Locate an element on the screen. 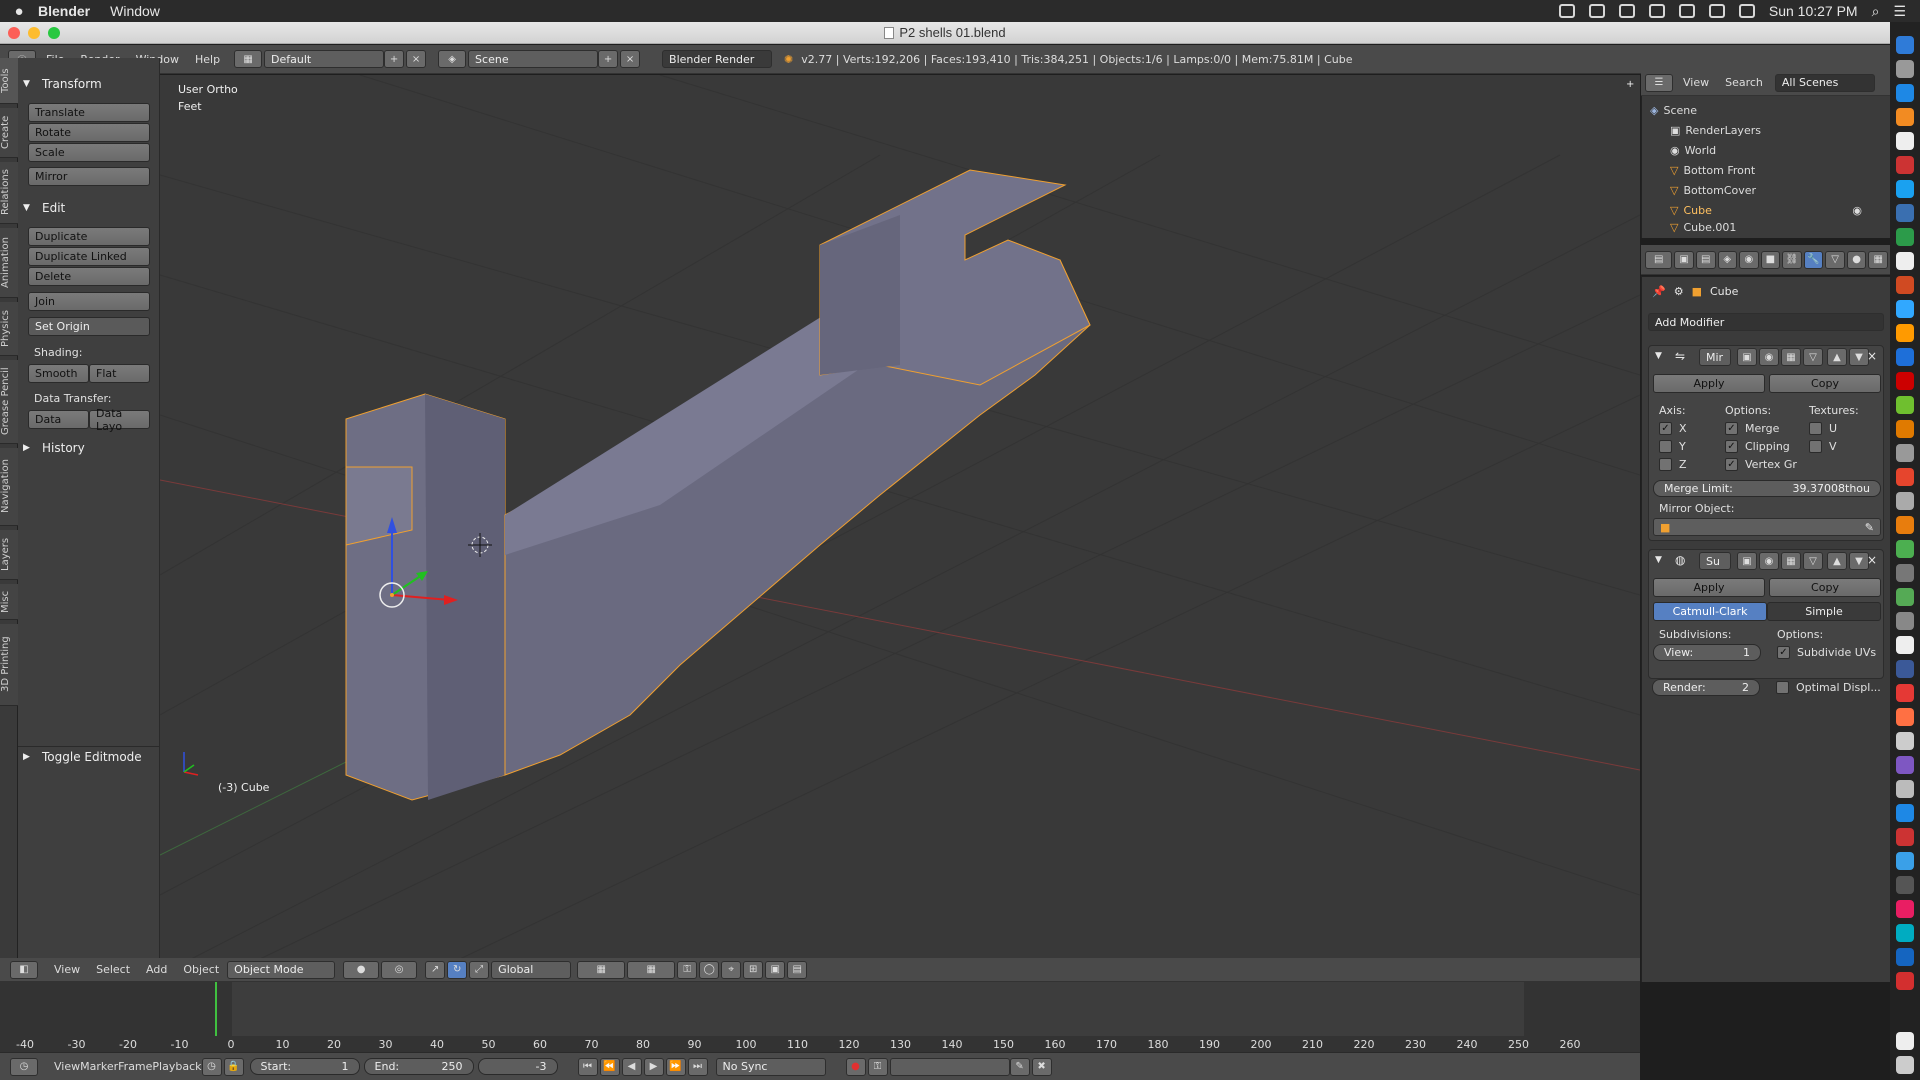 Image resolution: width=1920 pixels, height=1080 pixels. screen-layout-icon: ▦ is located at coordinates (248, 59).